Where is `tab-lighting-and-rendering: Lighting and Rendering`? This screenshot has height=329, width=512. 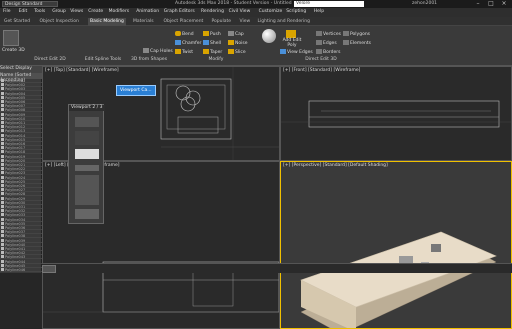 tab-lighting-and-rendering: Lighting and Rendering is located at coordinates (284, 22).